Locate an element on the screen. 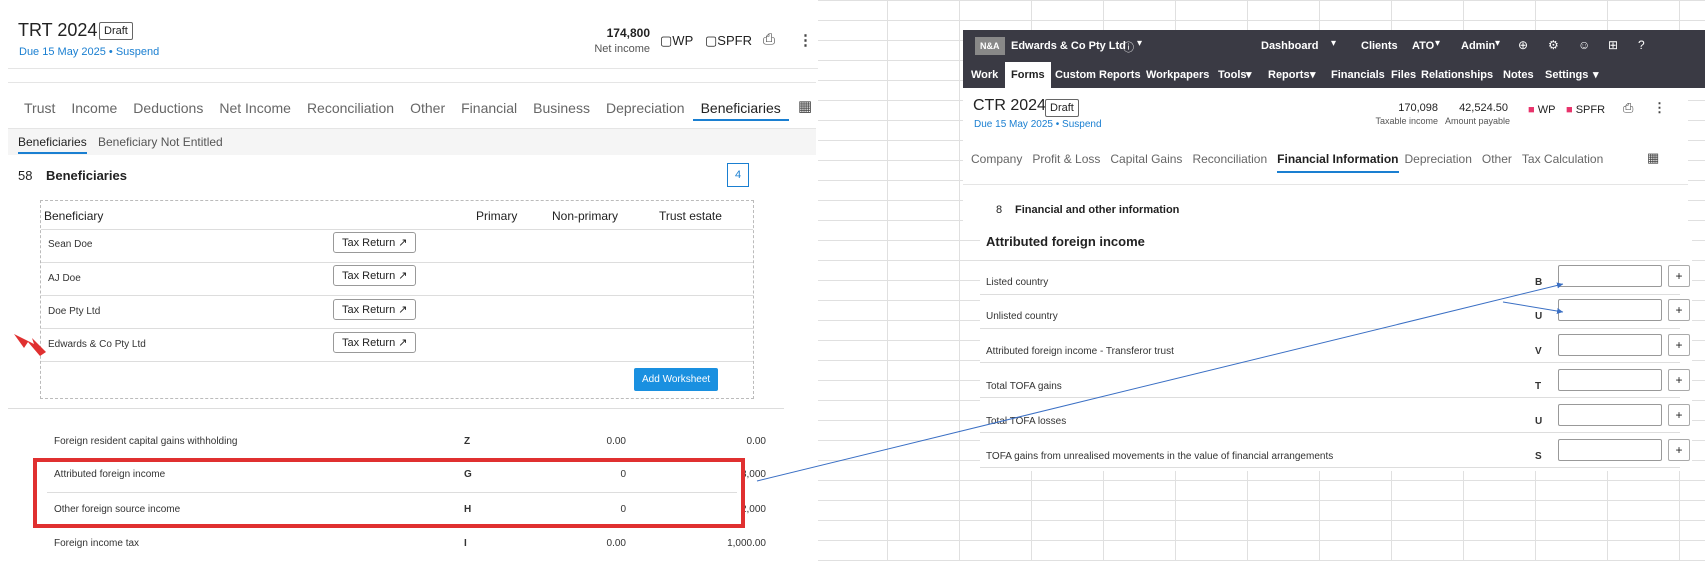  app-logo: N&A is located at coordinates (990, 46).